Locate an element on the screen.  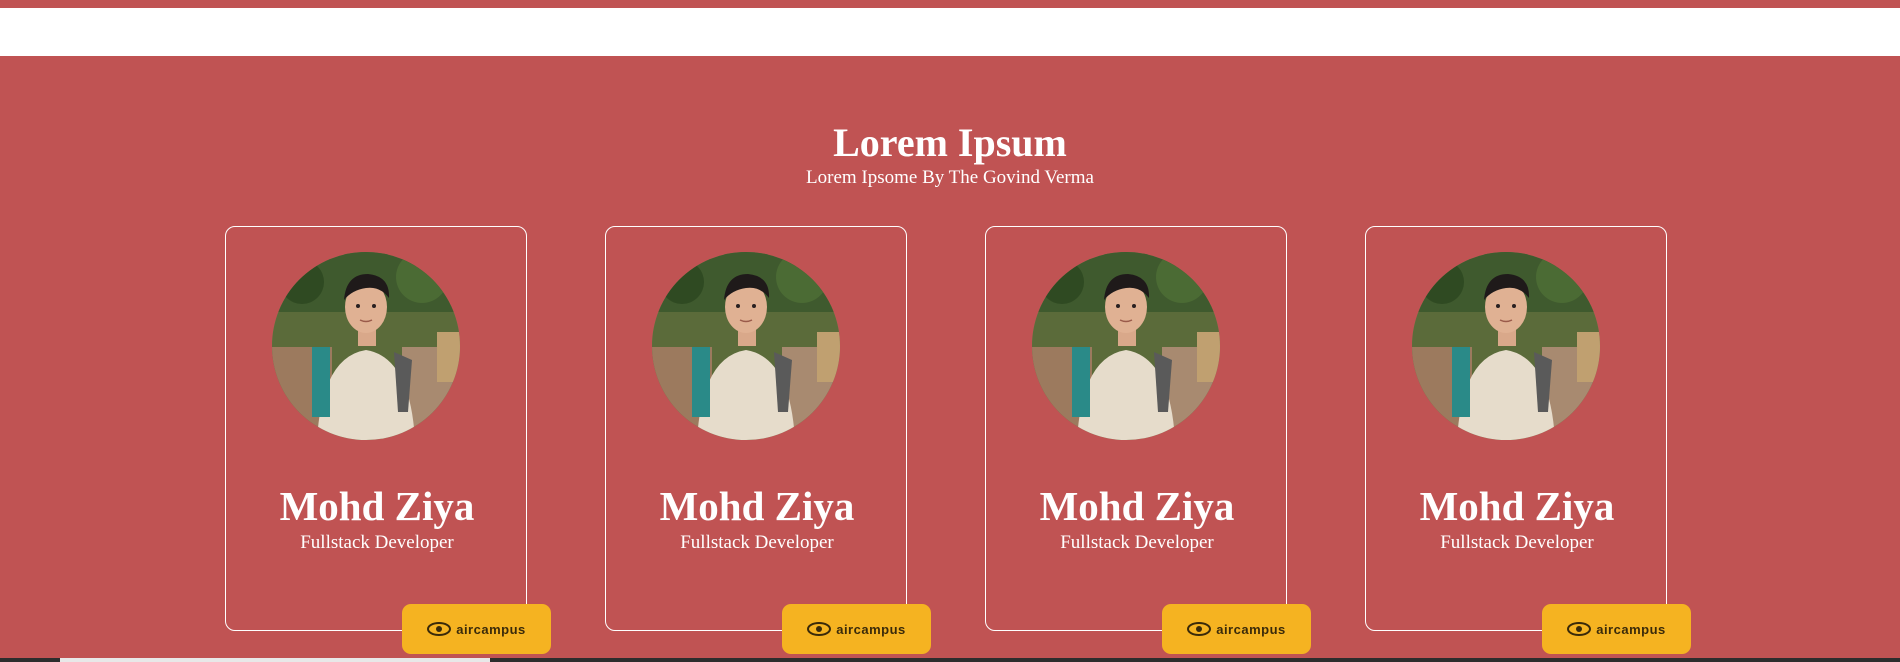
navbar is located at coordinates (950, 32).